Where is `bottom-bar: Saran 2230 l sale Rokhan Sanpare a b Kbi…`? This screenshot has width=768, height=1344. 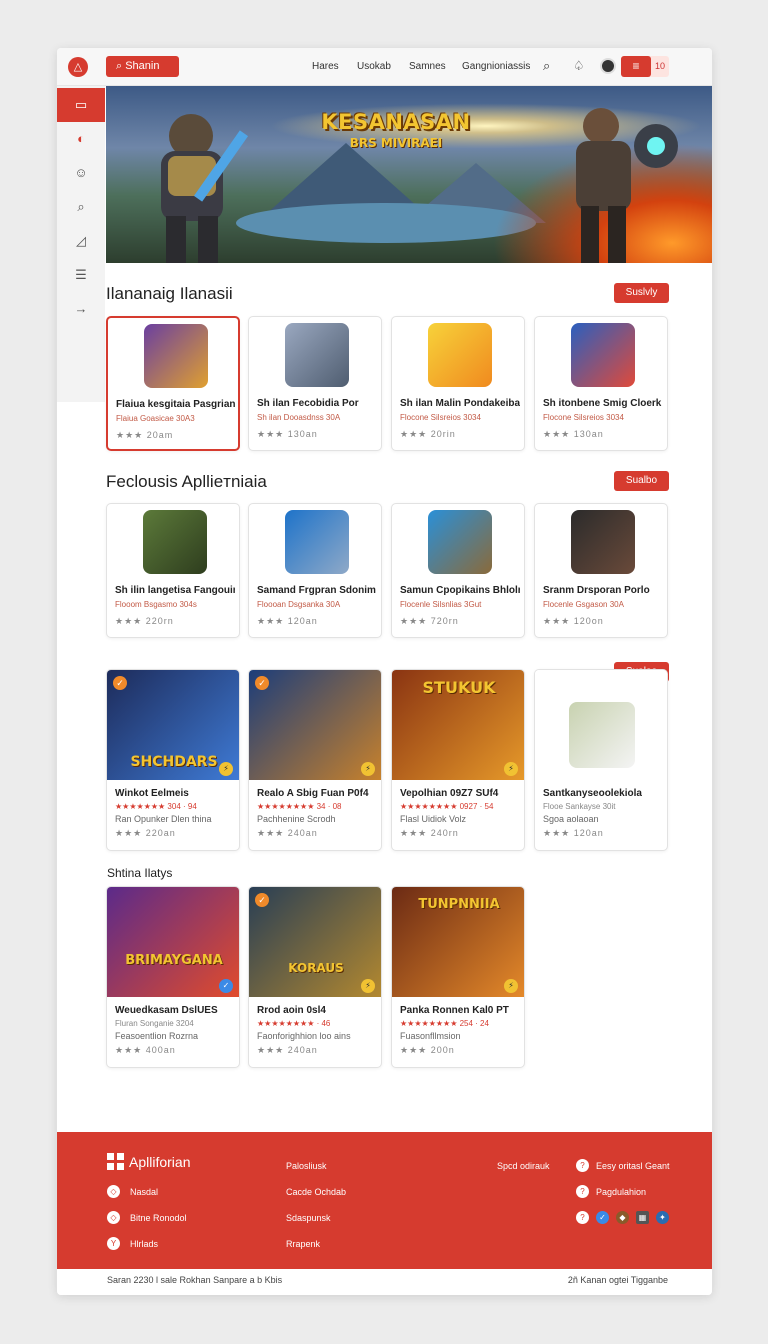
bottom-bar: Saran 2230 l sale Rokhan Sanpare a b Kbi… is located at coordinates (384, 1282).